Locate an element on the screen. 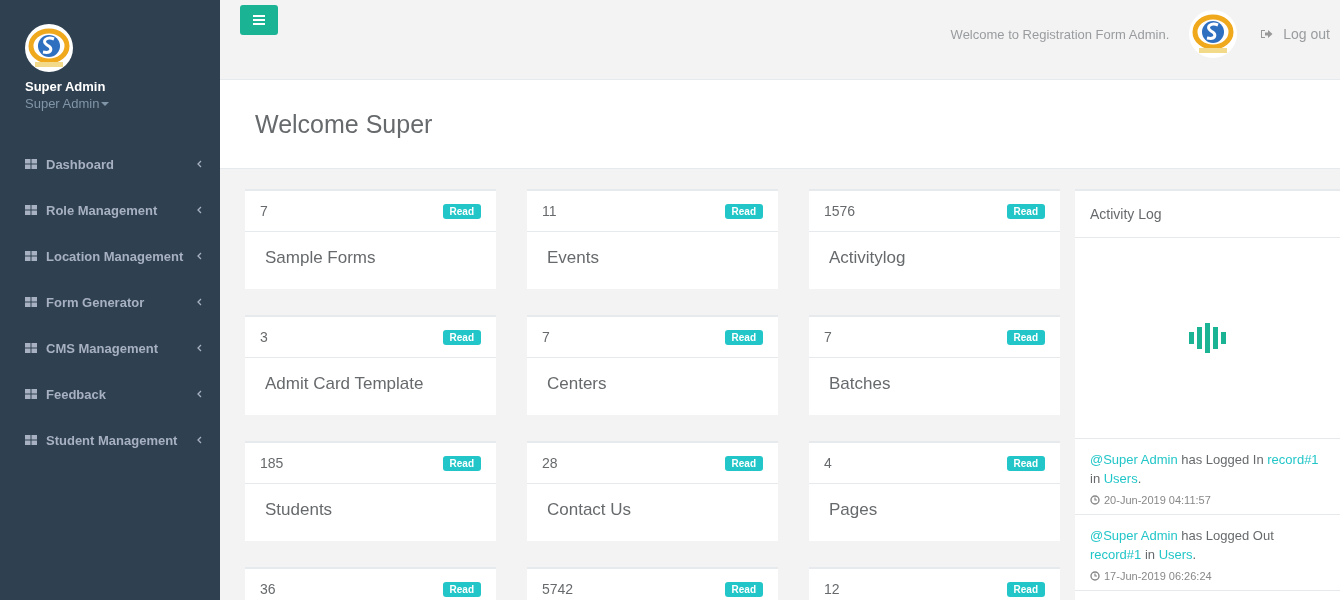 The width and height of the screenshot is (1340, 600). sign-out-icon is located at coordinates (1267, 34).